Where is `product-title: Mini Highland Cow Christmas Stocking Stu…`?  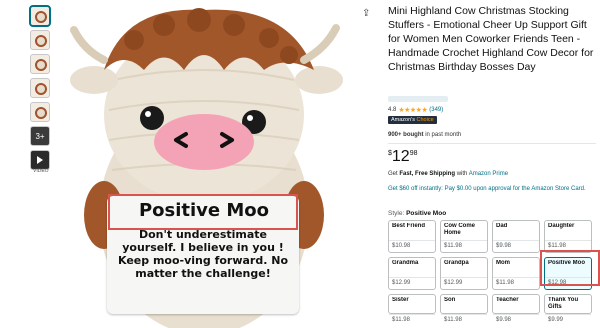
product-title: Mini Highland Cow Christmas Stocking Stu… is located at coordinates (491, 39).